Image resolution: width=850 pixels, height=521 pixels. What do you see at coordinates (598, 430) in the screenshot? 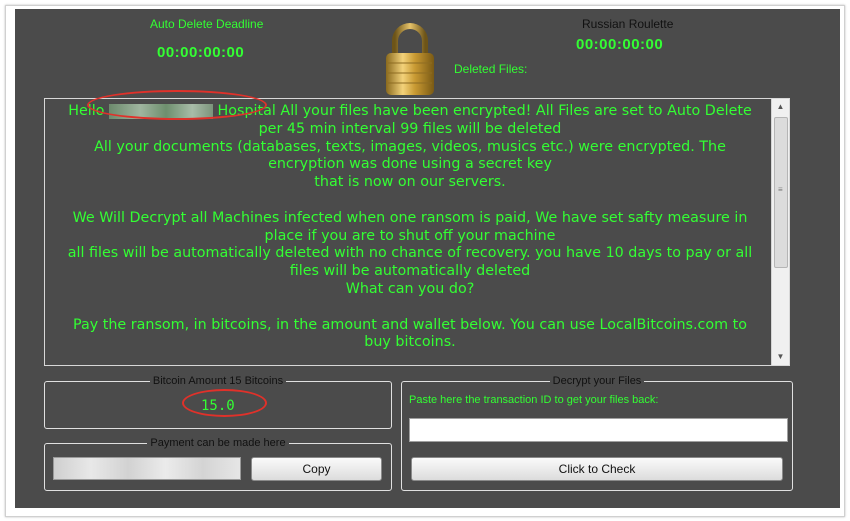
I see `transaction-id-input` at bounding box center [598, 430].